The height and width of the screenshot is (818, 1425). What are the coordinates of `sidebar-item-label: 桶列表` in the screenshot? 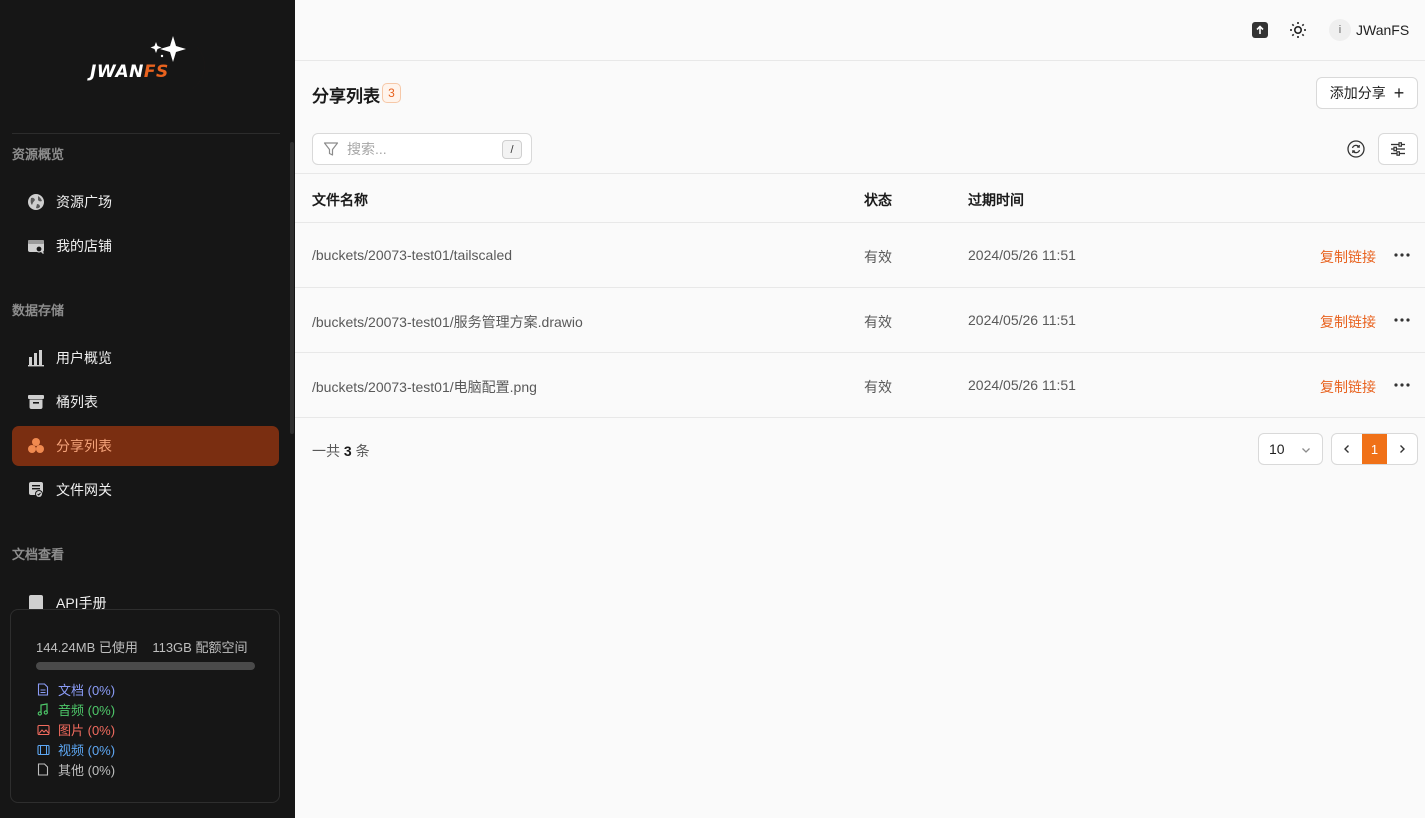 It's located at (77, 402).